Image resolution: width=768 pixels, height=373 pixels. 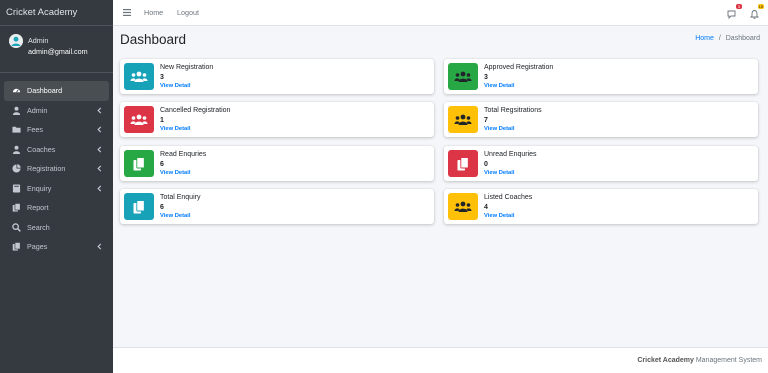 What do you see at coordinates (16, 168) in the screenshot?
I see `pie-chart-icon` at bounding box center [16, 168].